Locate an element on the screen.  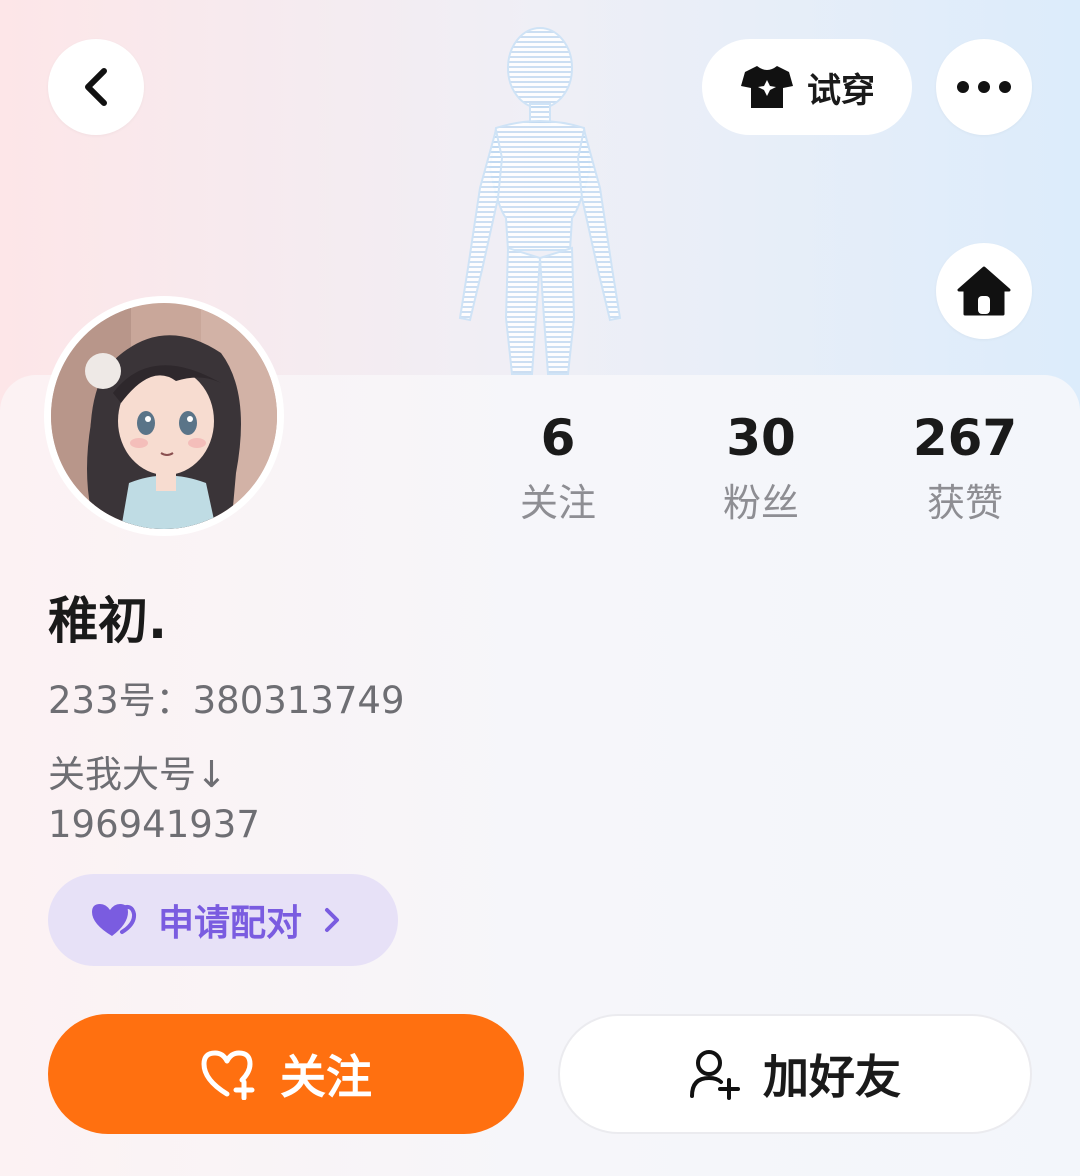
home-icon is located at coordinates (984, 291).